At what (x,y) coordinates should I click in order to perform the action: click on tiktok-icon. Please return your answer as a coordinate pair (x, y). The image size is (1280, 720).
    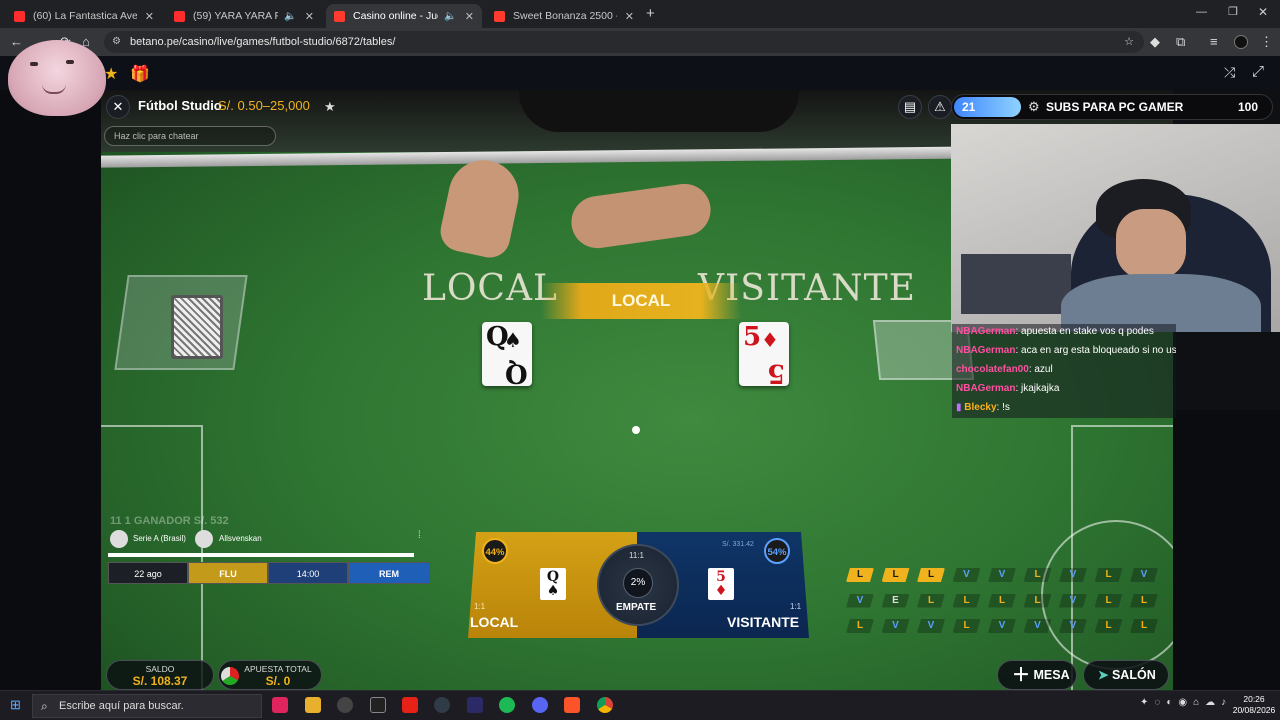
    Looking at the image, I should click on (280, 705).